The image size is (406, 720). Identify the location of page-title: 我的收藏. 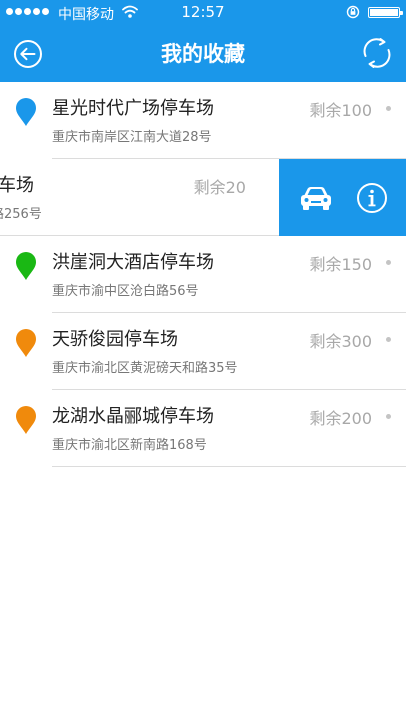
(203, 54).